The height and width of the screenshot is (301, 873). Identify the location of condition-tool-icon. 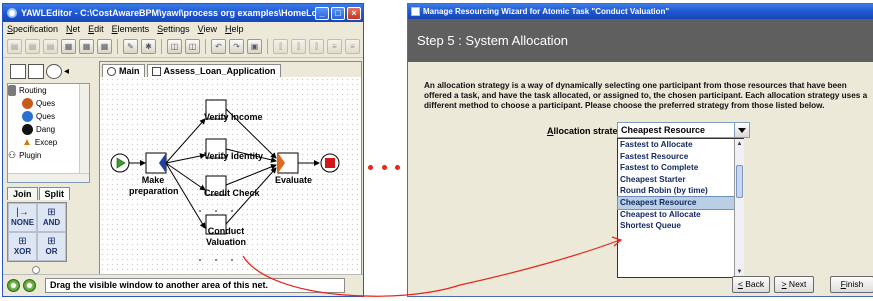
(54, 71).